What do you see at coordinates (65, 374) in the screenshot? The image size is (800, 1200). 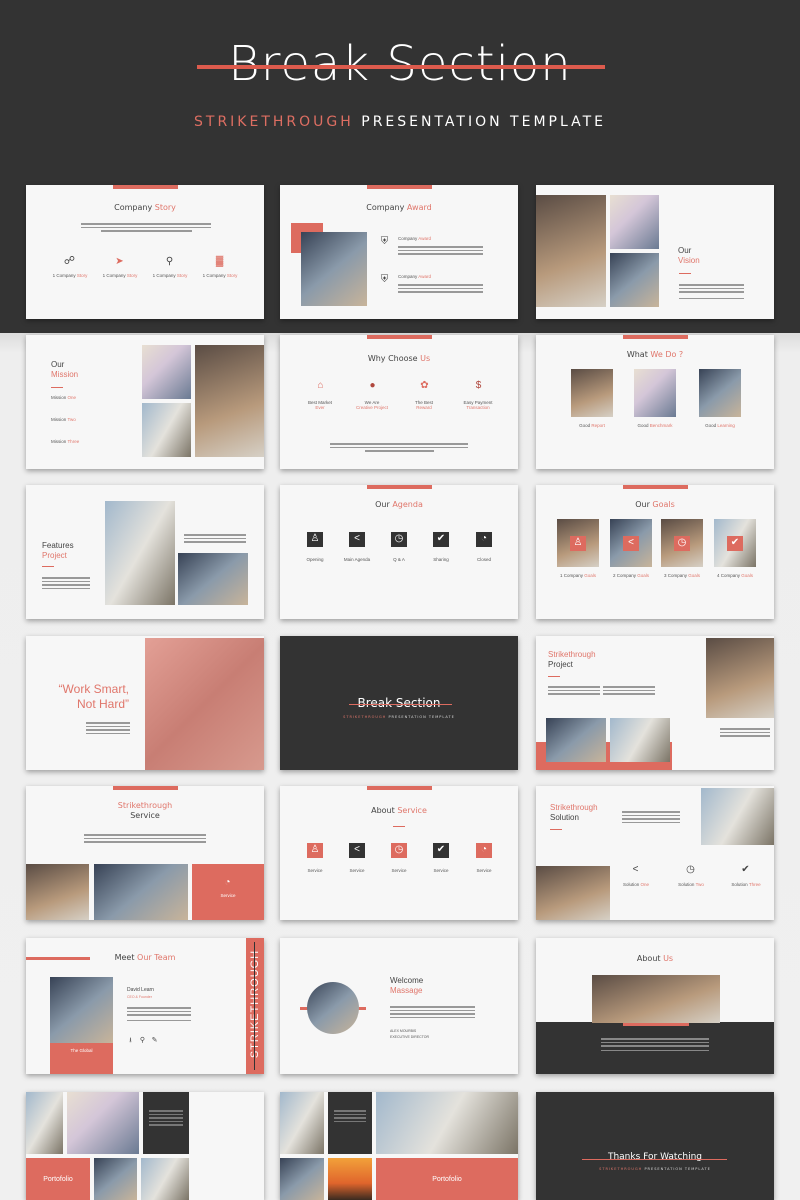 I see `title-accent: Mission` at bounding box center [65, 374].